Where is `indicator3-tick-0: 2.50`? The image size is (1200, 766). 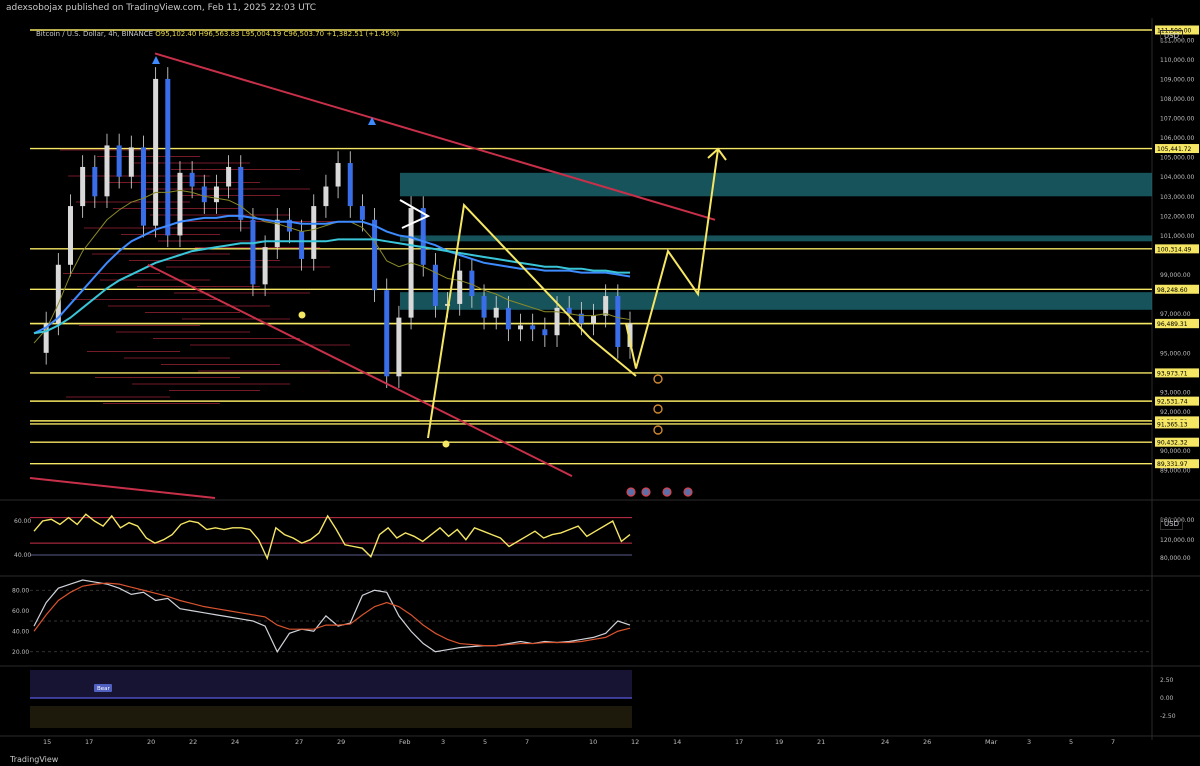
indicator3-tick-0: 2.50 is located at coordinates (1167, 680).